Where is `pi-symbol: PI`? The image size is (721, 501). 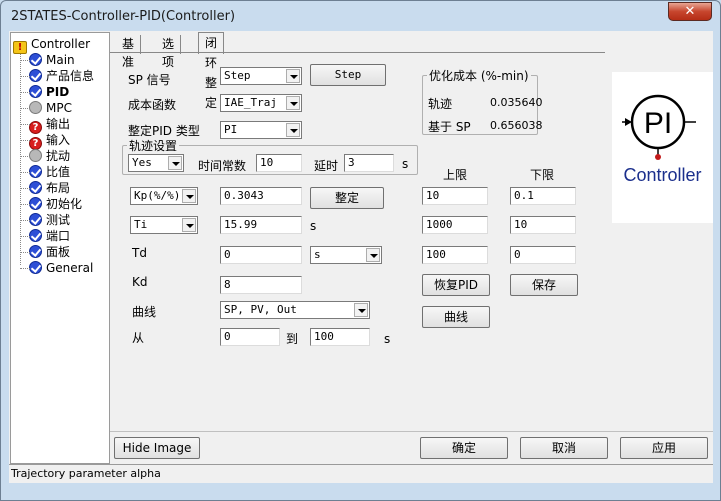 pi-symbol: PI is located at coordinates (658, 123).